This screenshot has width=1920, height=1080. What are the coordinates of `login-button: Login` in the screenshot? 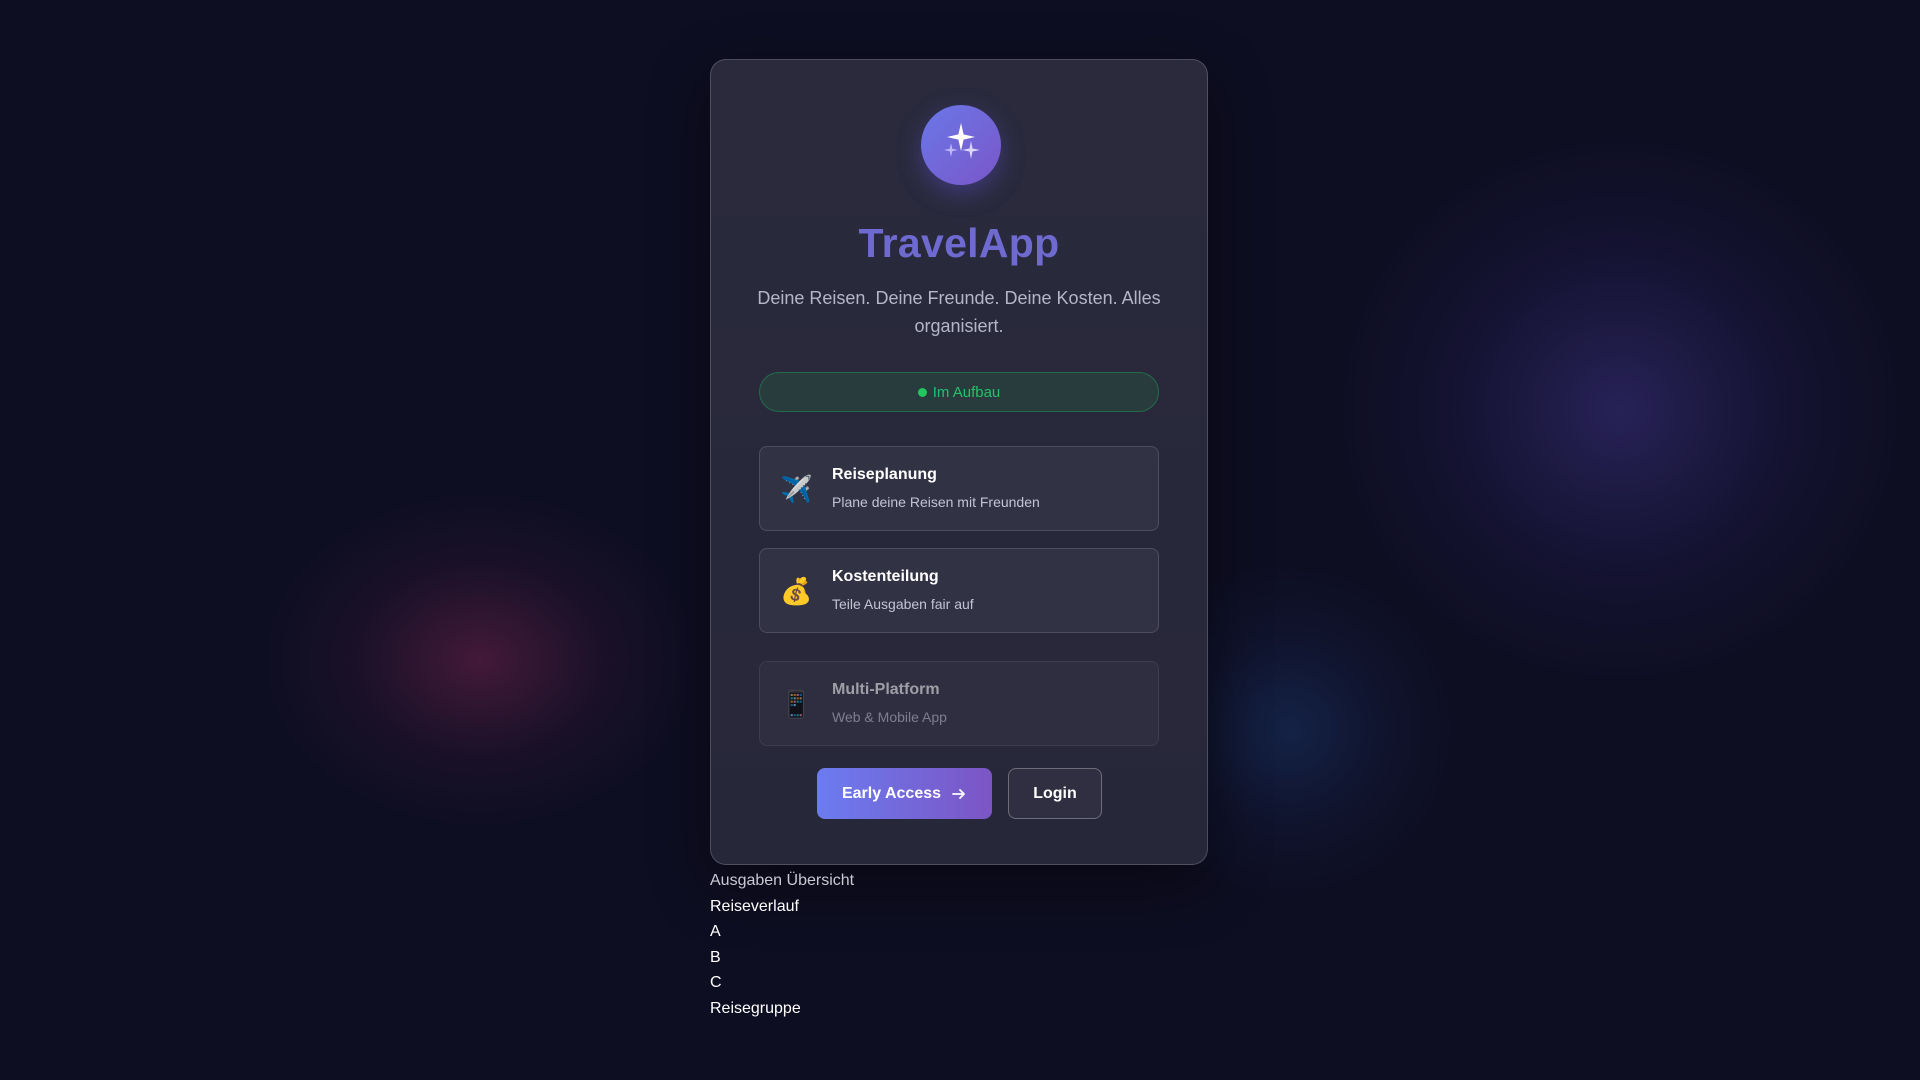 It's located at (1055, 793).